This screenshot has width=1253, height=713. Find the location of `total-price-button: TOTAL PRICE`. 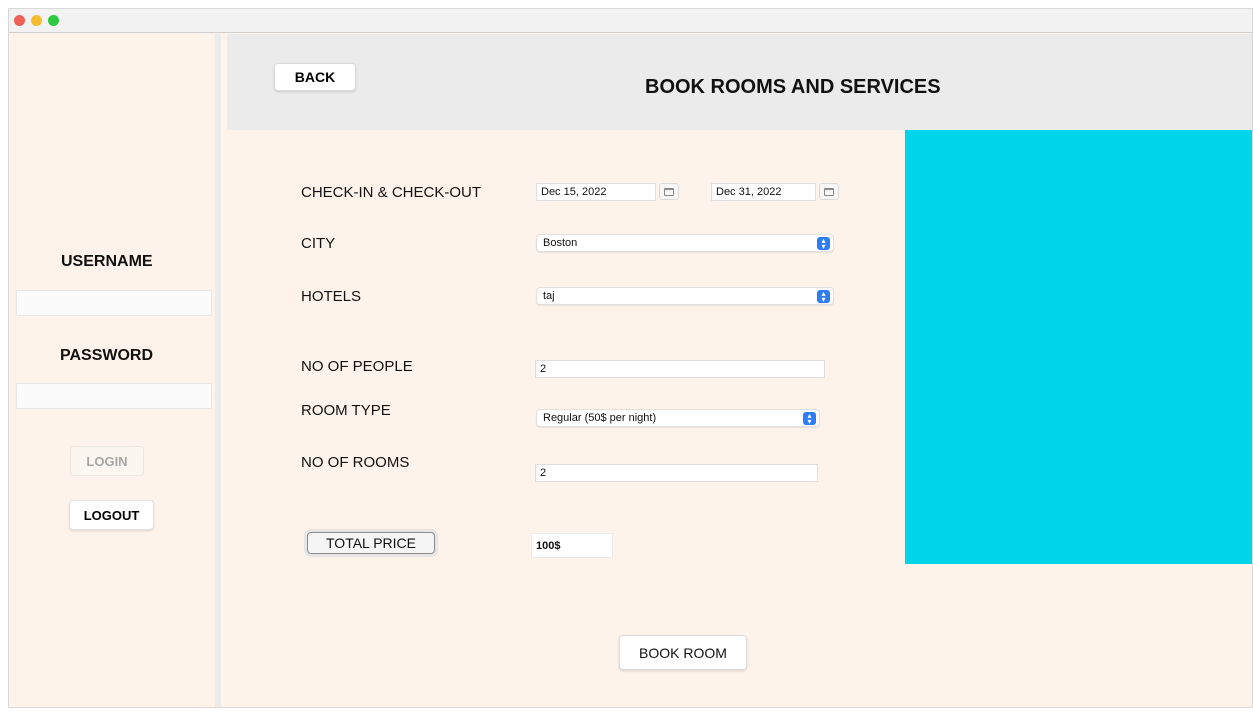

total-price-button: TOTAL PRICE is located at coordinates (371, 543).